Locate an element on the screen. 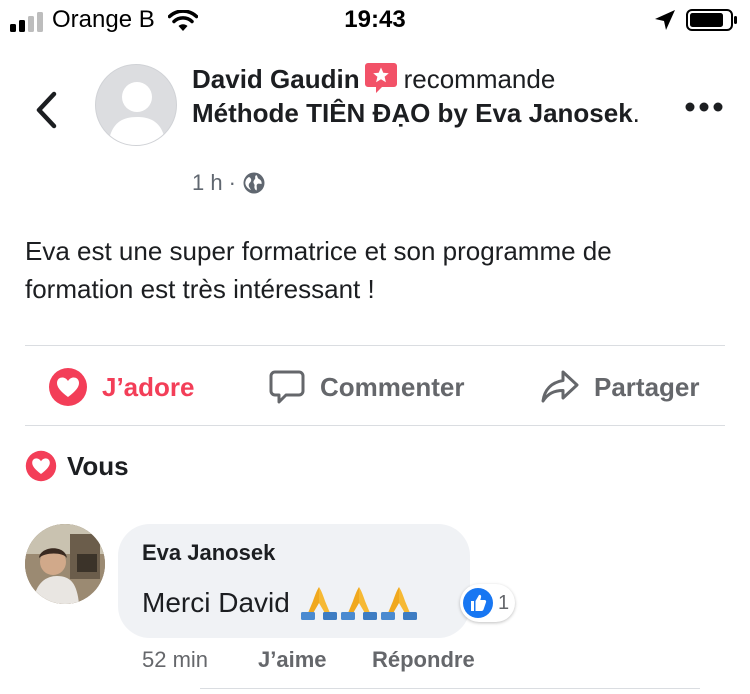 Image resolution: width=750 pixels, height=694 pixels. comment-bubble-icon is located at coordinates (287, 387).